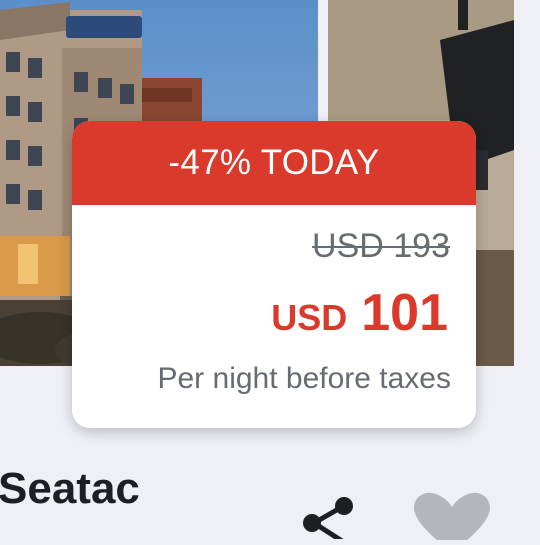 This screenshot has height=545, width=540. What do you see at coordinates (359, 313) in the screenshot?
I see `discounted-price: USD 101` at bounding box center [359, 313].